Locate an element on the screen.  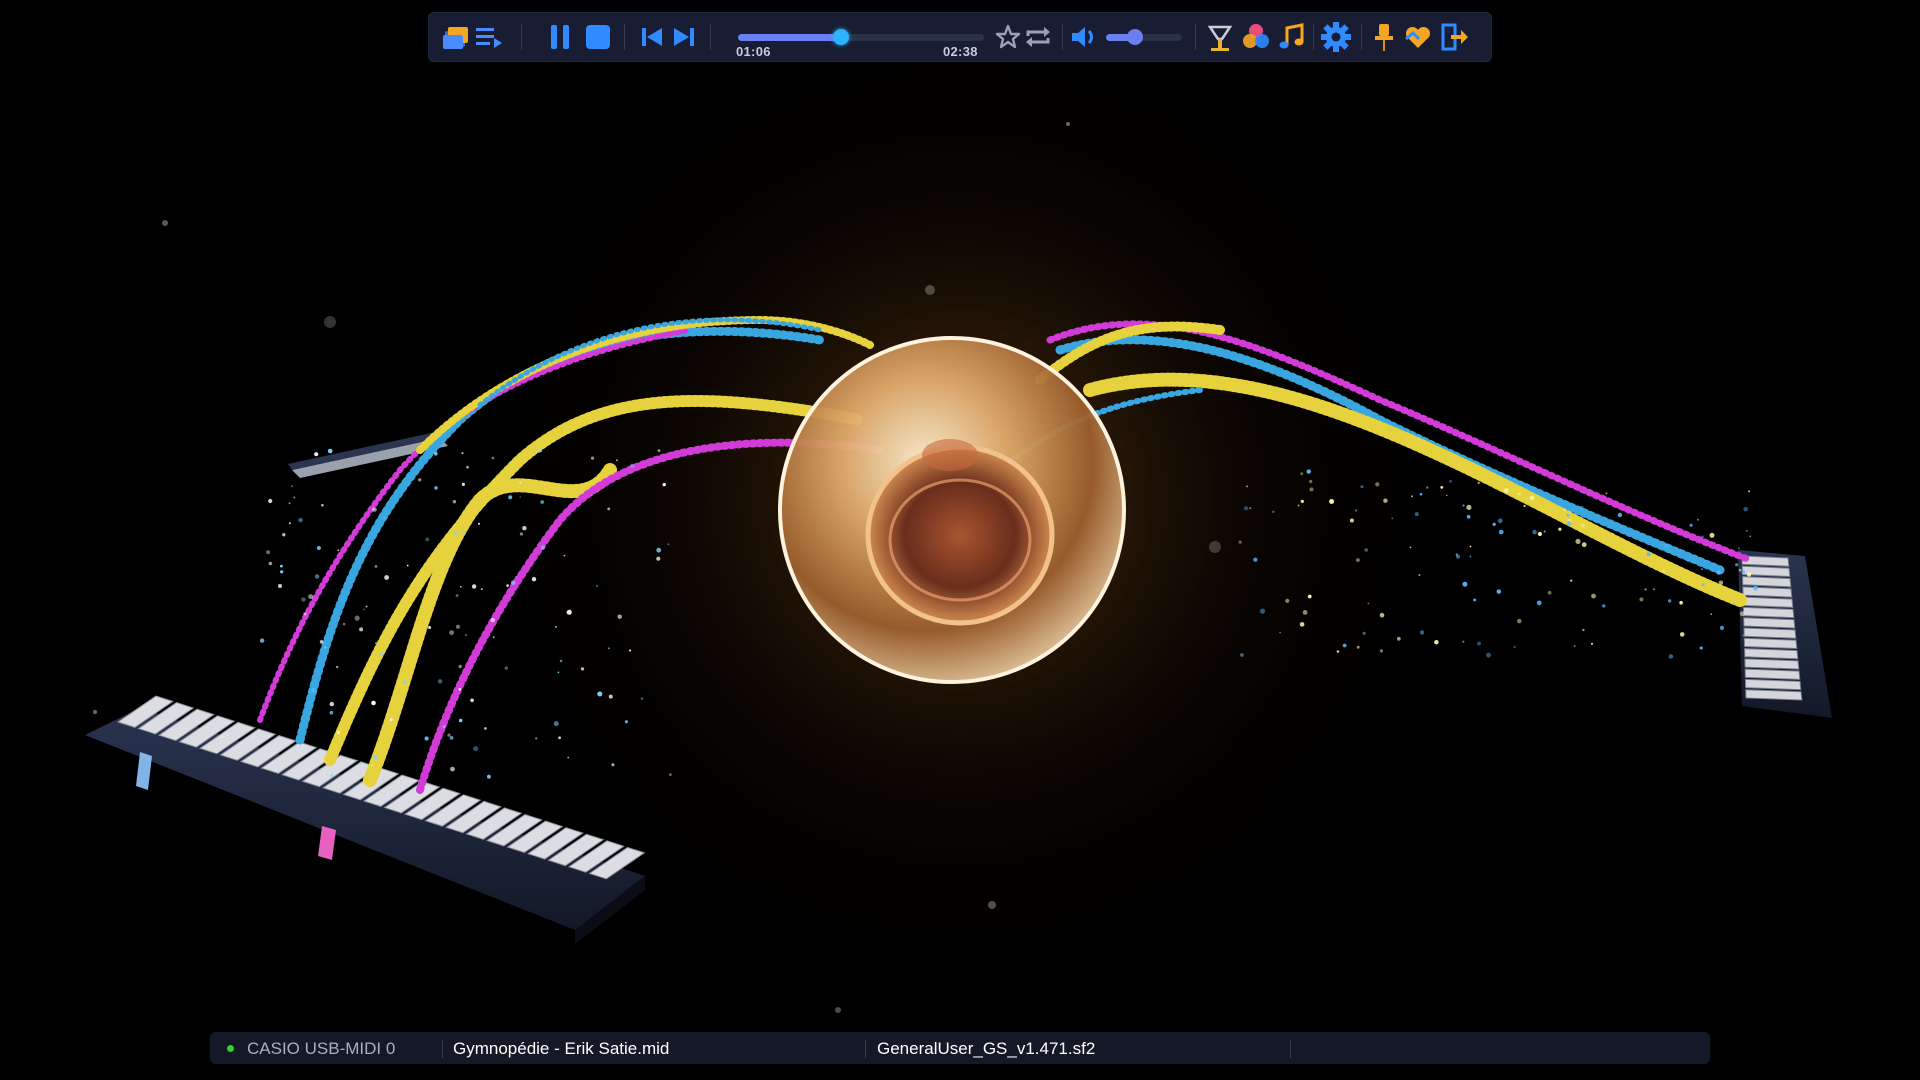
exit-icon is located at coordinates (1454, 37).